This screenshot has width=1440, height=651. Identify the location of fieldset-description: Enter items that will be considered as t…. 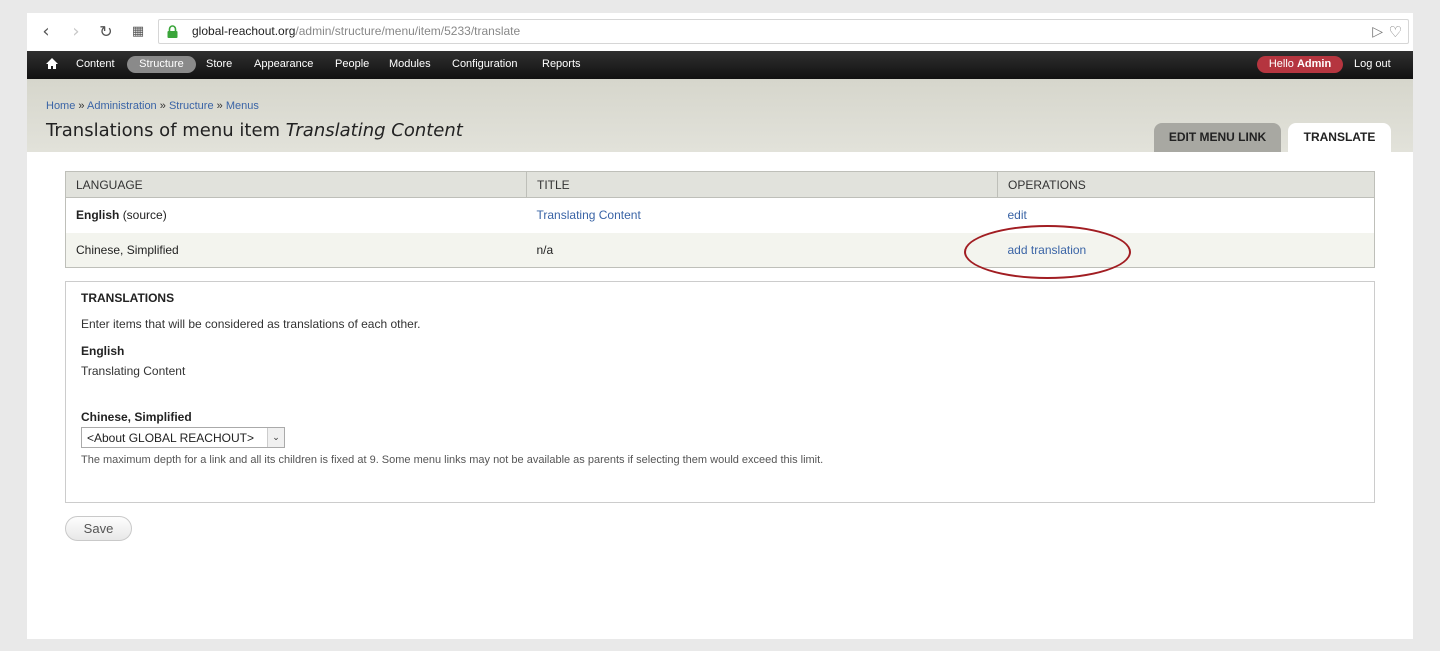
(251, 324).